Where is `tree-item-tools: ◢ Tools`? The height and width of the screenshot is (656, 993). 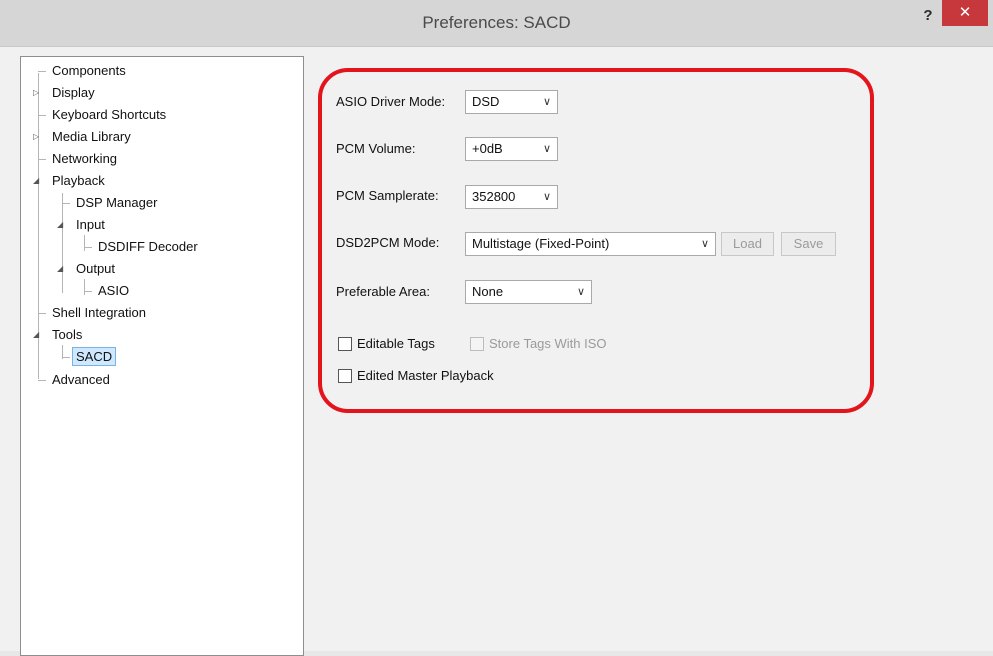 tree-item-tools: ◢ Tools is located at coordinates (57, 335).